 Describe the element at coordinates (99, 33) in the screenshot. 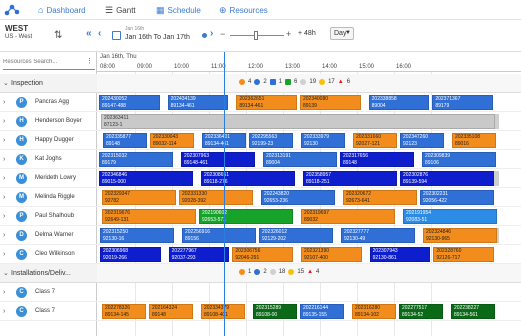

I see `previous-icon: ‹` at that location.